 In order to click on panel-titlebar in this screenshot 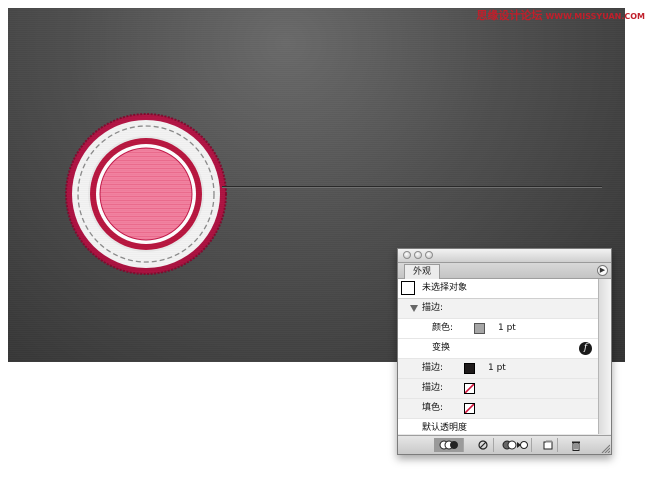, I will do `click(504, 256)`.